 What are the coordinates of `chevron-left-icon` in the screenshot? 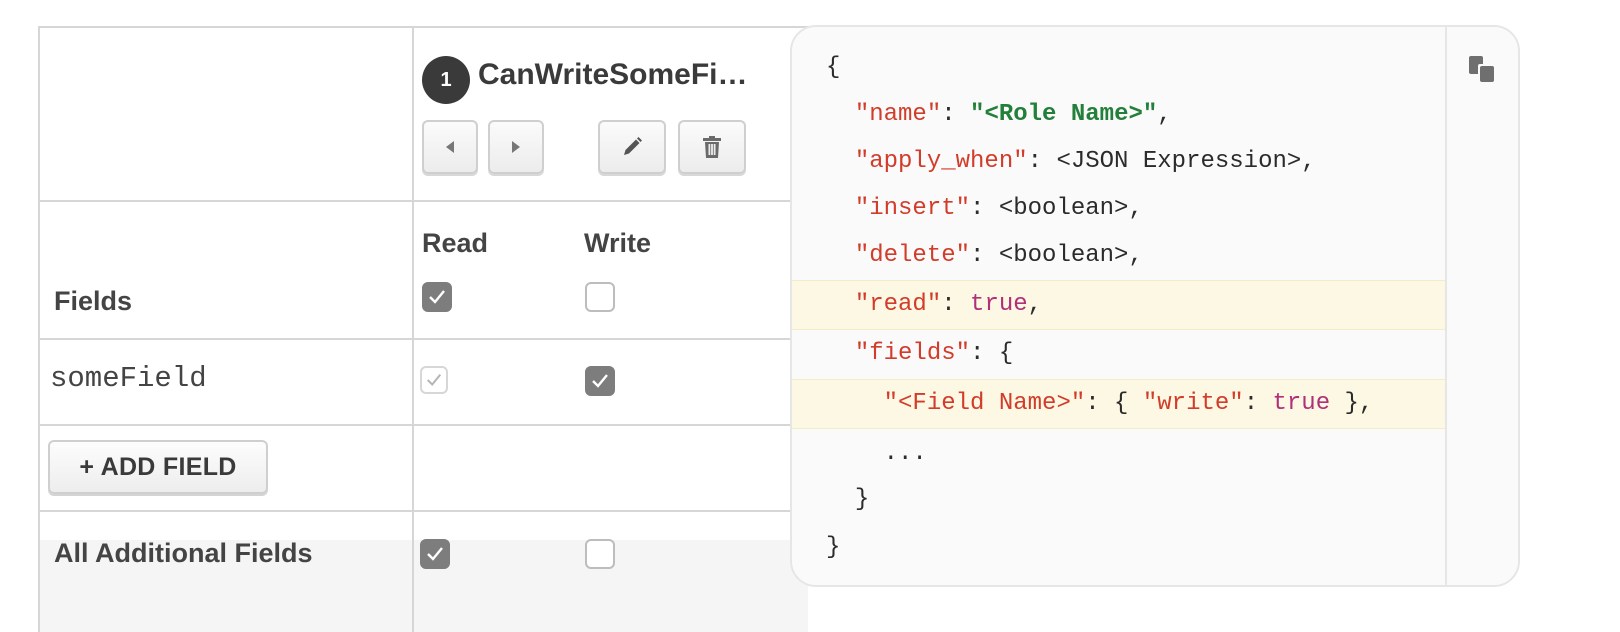 It's located at (450, 147).